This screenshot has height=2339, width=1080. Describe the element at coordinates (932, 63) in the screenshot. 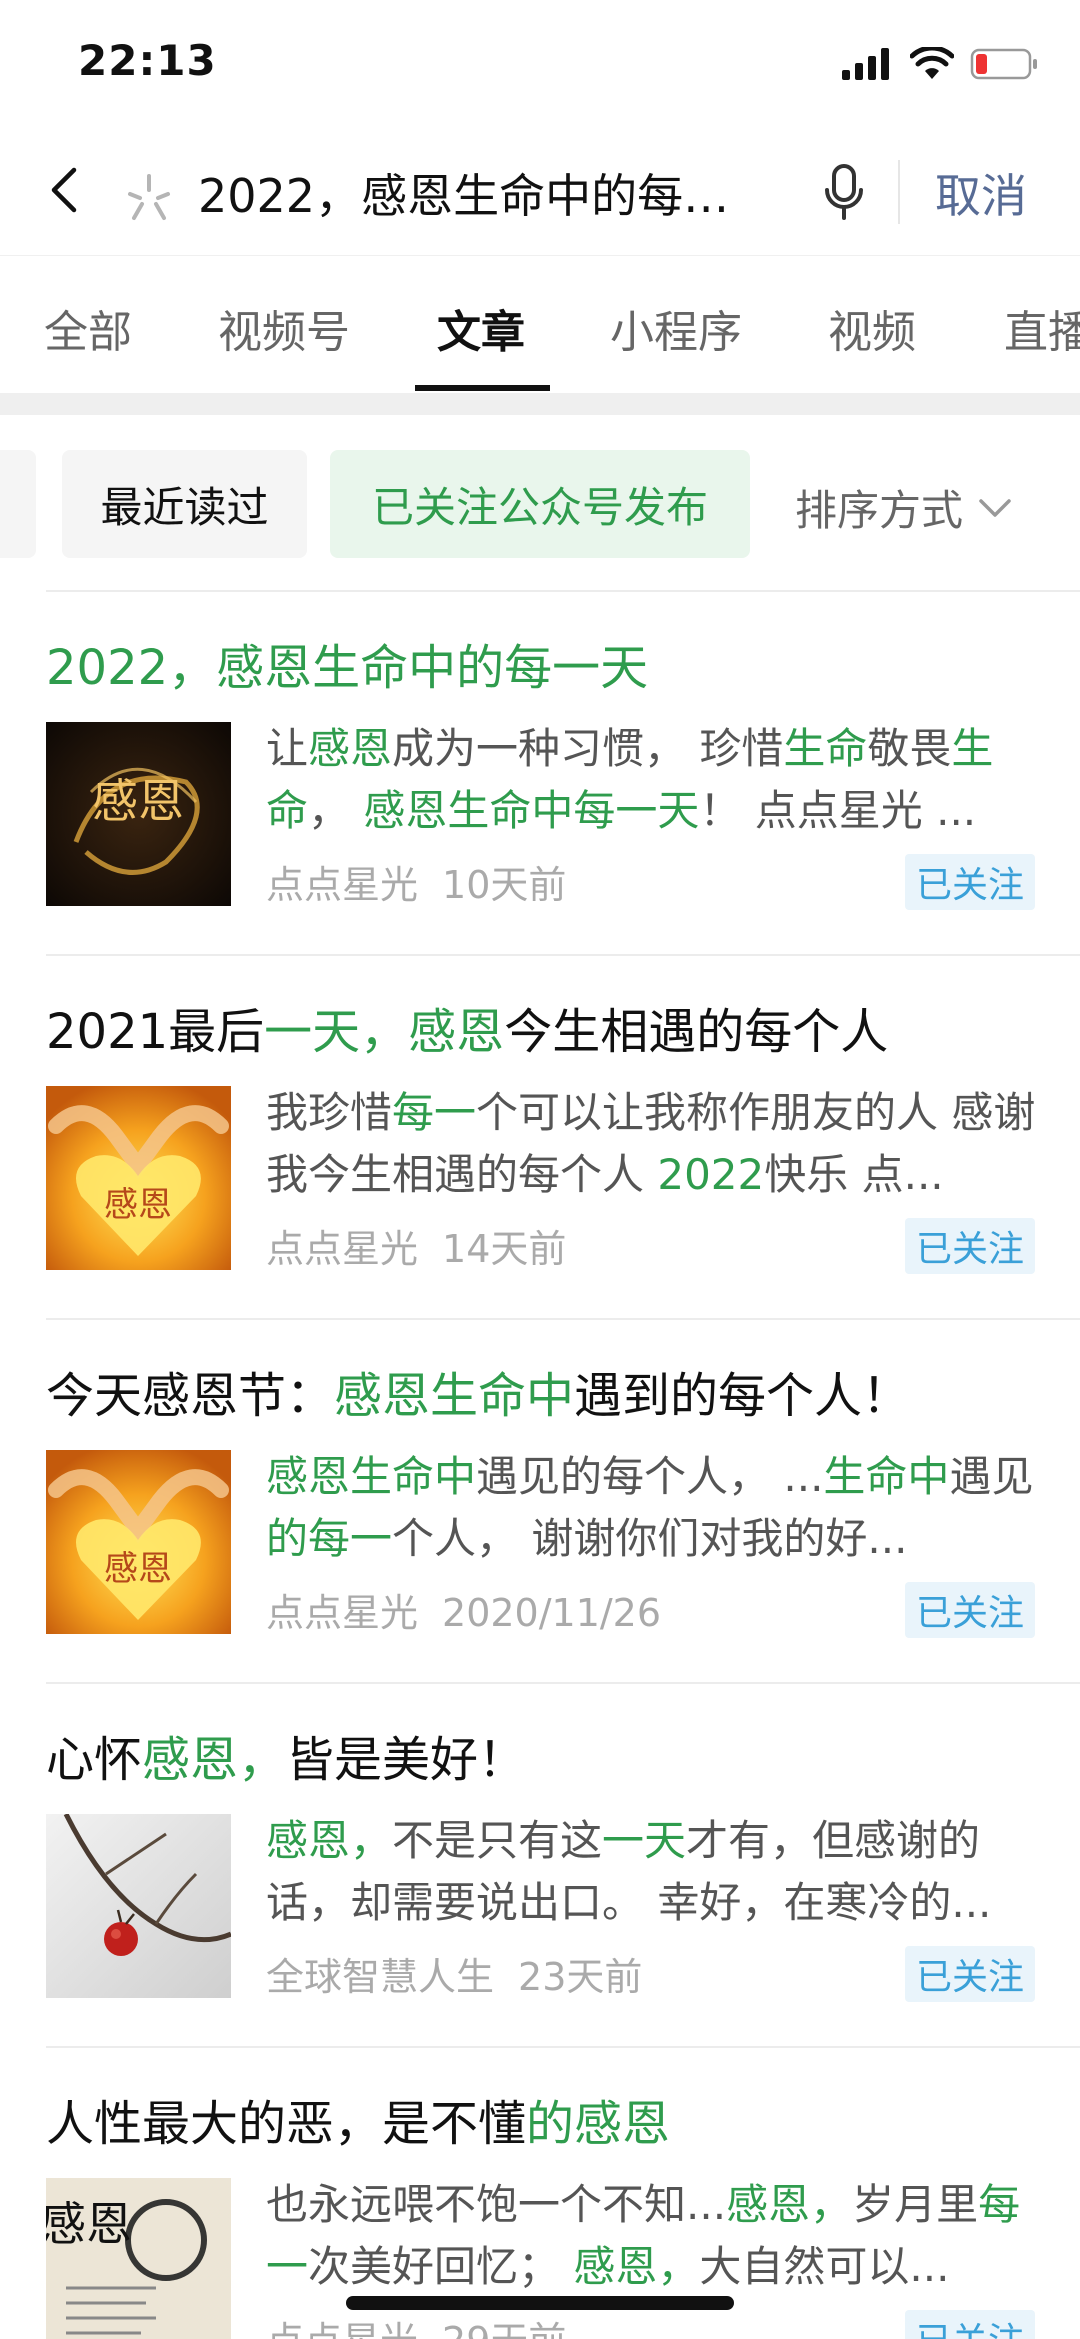

I see `wifi-icon` at that location.